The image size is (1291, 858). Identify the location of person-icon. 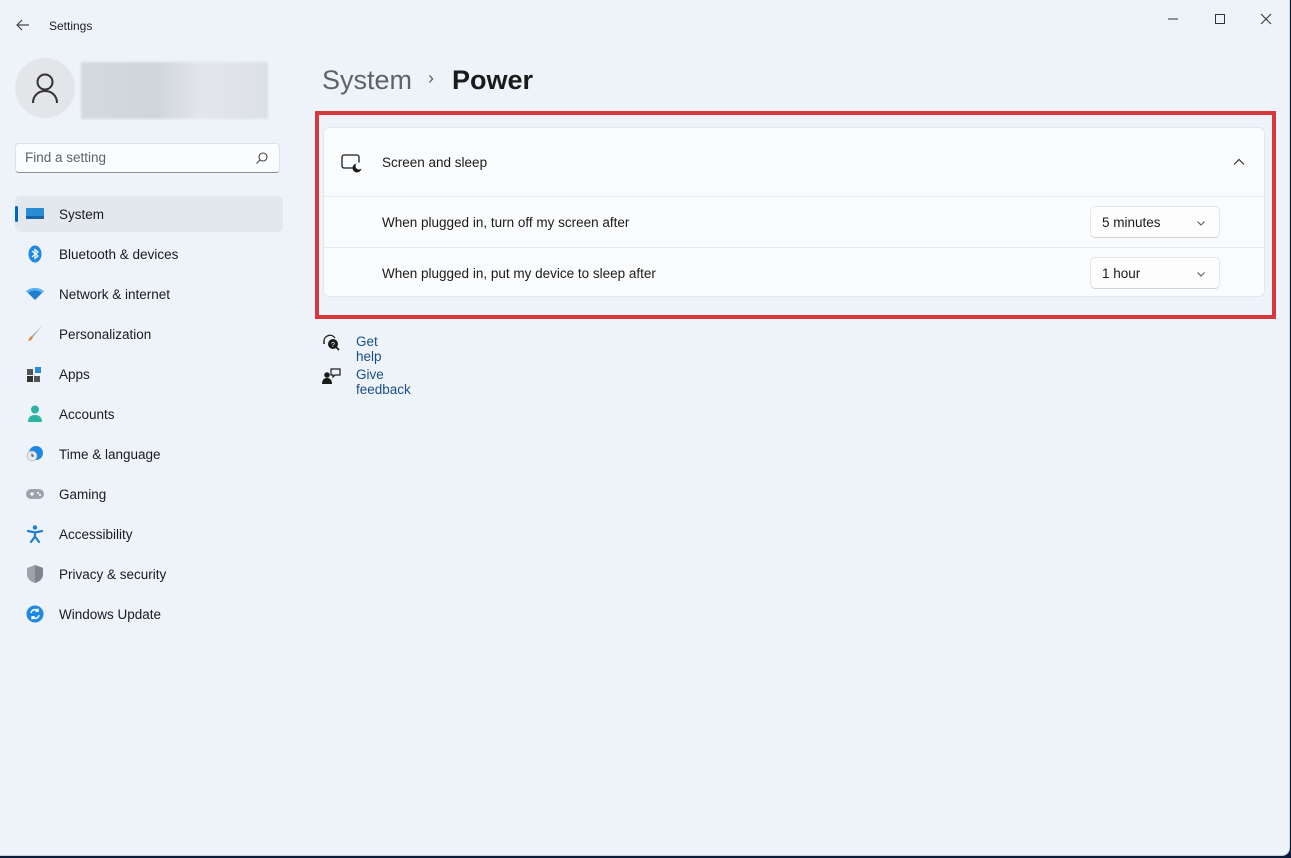
(45, 88).